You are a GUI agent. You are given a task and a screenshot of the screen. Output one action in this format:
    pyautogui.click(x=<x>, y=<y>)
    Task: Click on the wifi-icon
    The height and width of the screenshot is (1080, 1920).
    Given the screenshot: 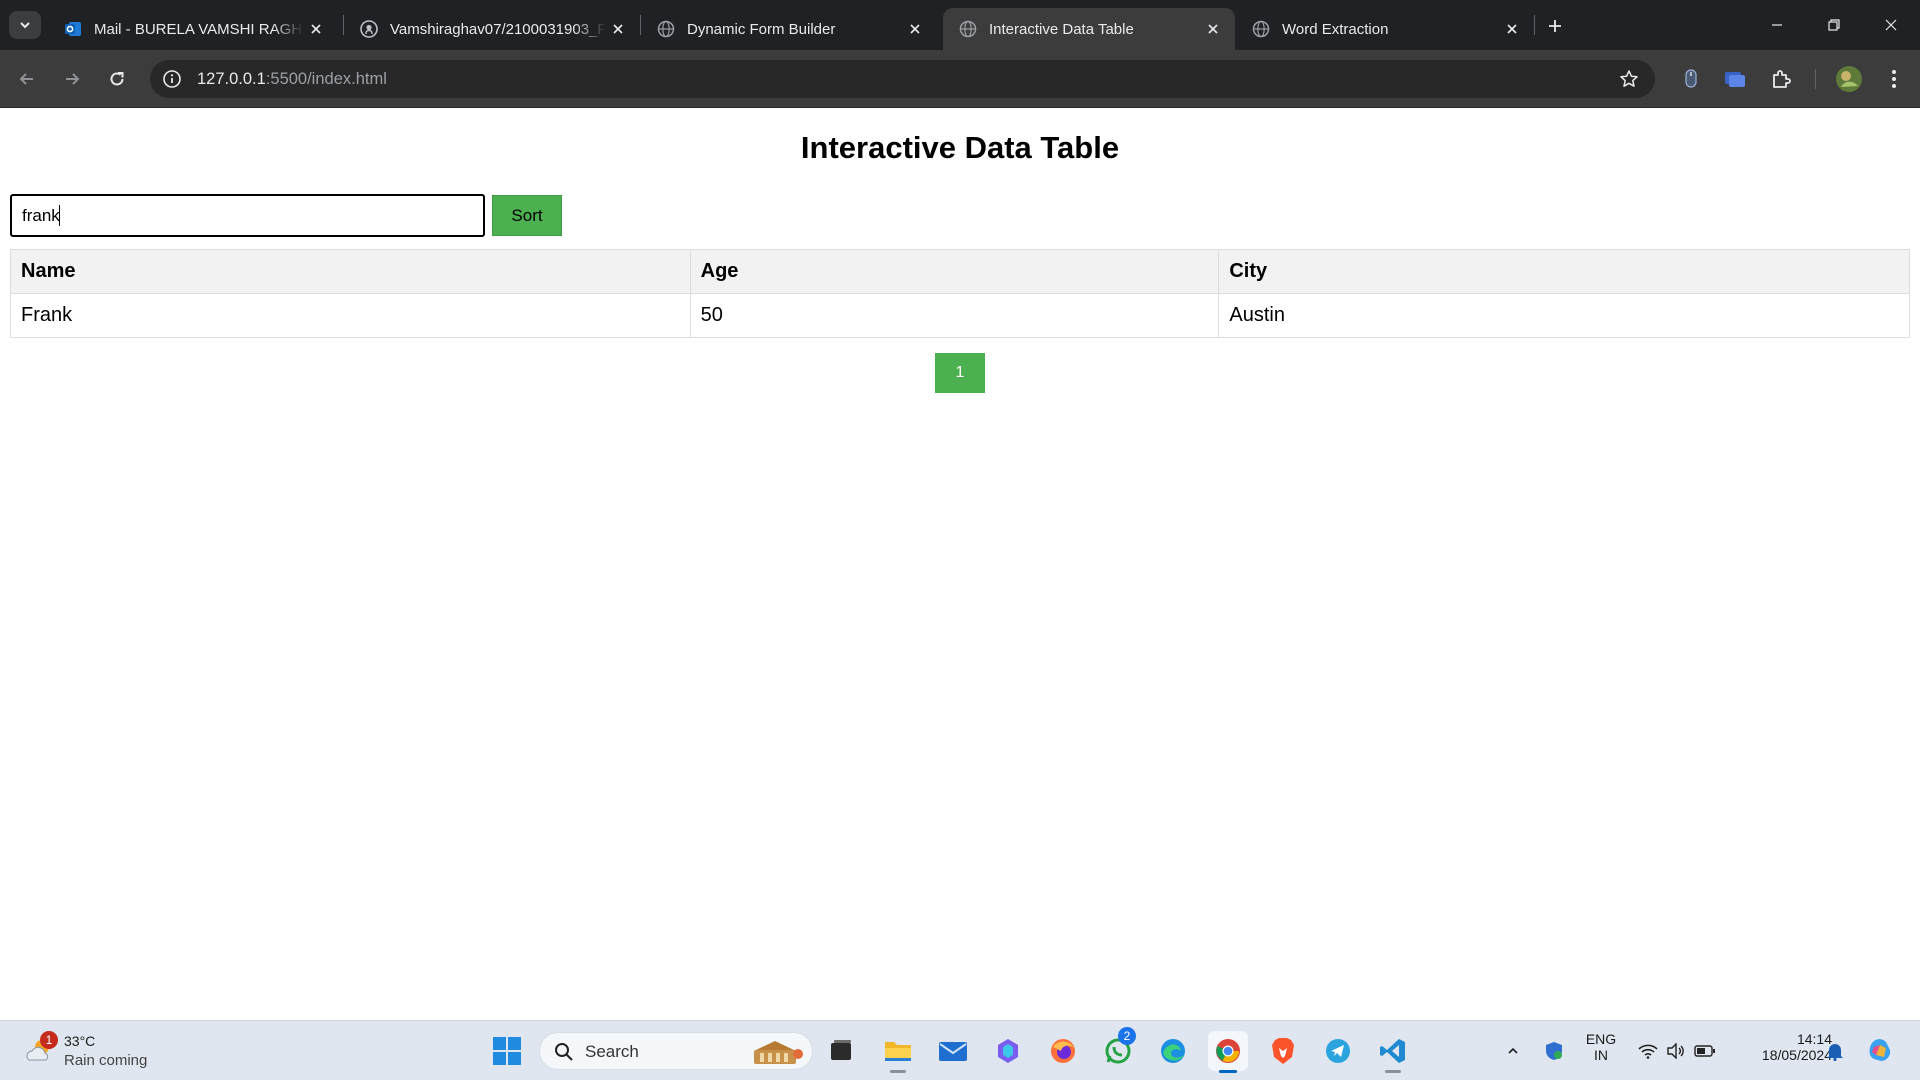 What is the action you would take?
    pyautogui.click(x=1648, y=1051)
    